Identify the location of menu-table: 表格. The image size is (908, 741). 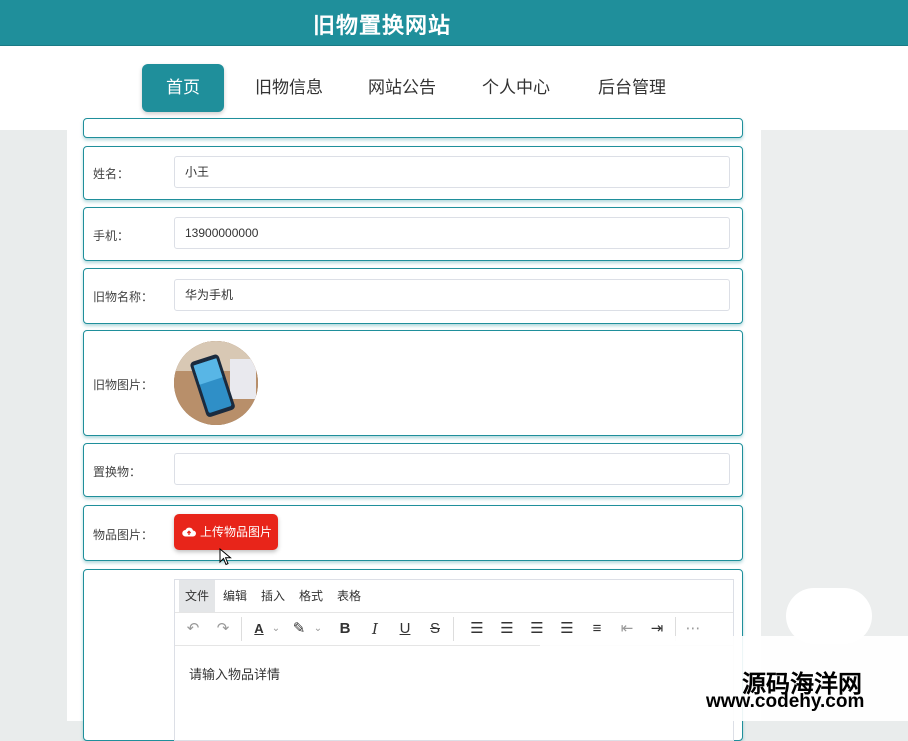
(349, 596).